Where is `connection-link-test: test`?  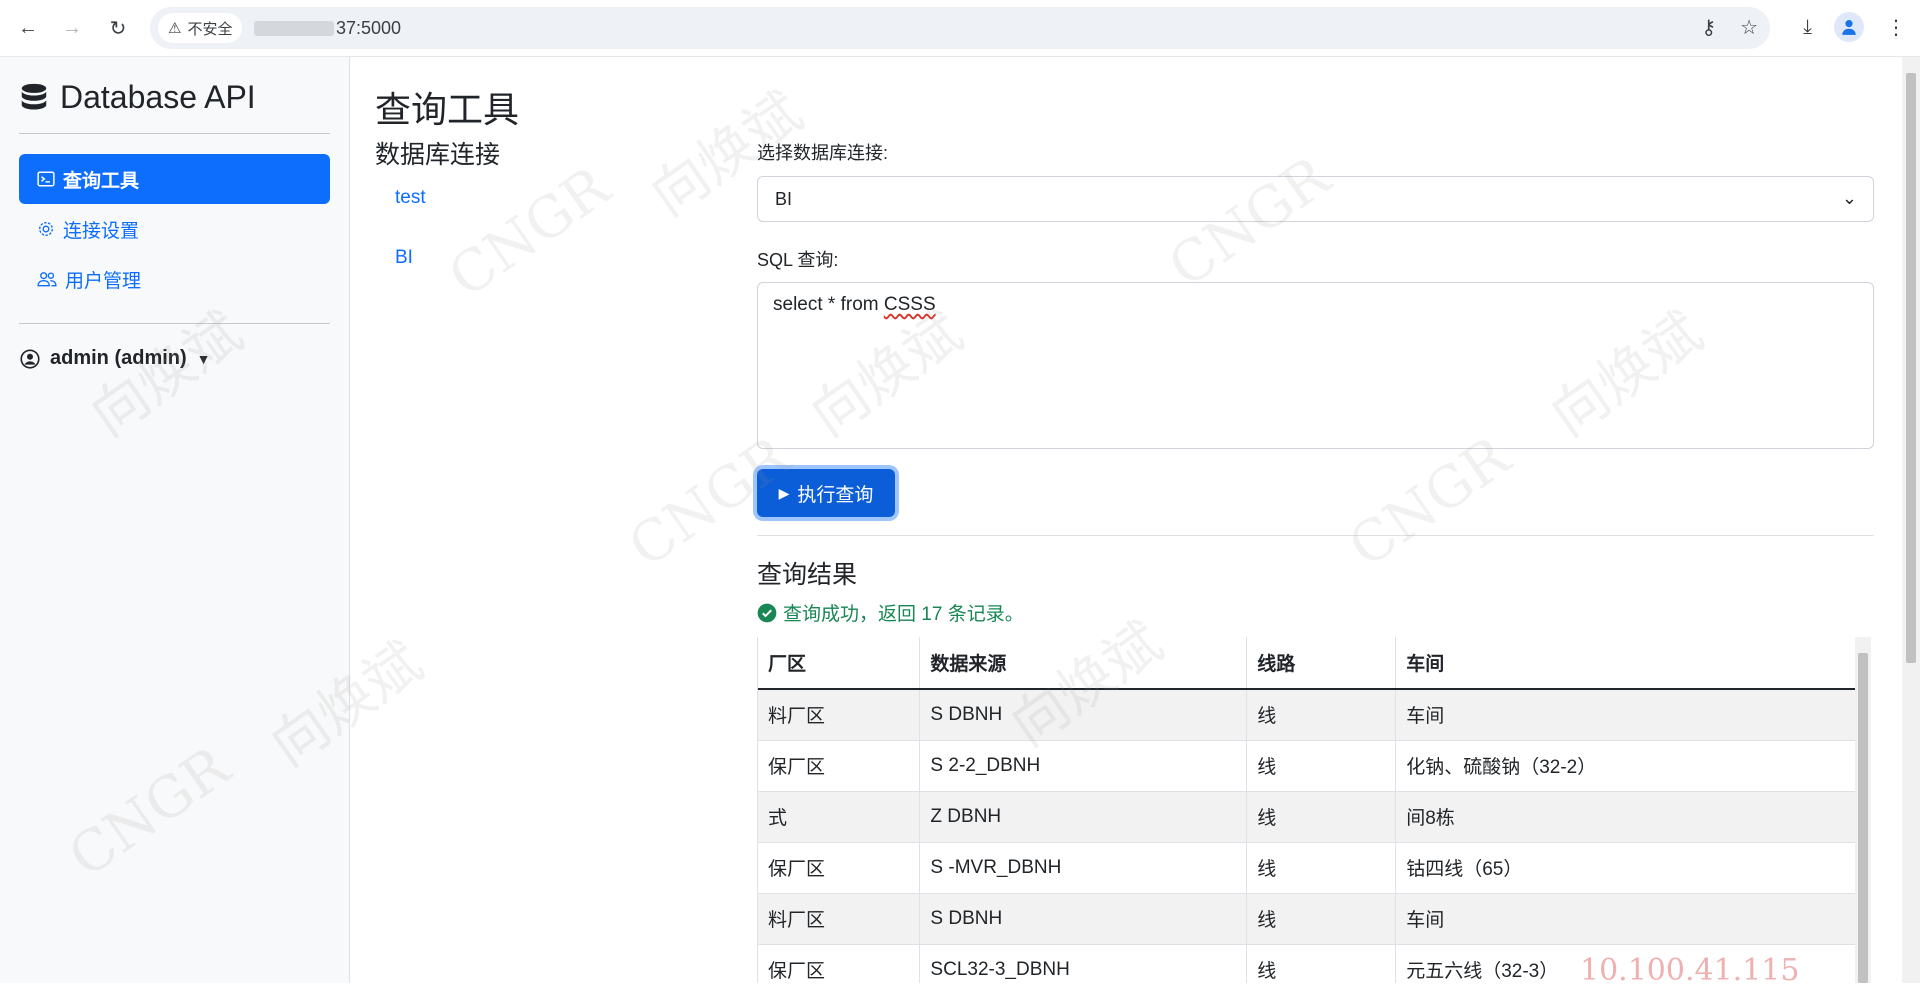
connection-link-test: test is located at coordinates (410, 198).